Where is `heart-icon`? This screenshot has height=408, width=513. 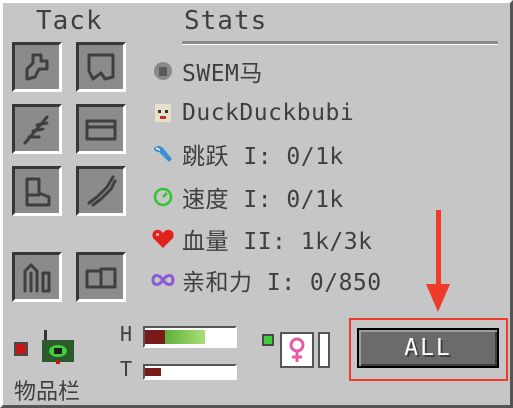 heart-icon is located at coordinates (163, 239).